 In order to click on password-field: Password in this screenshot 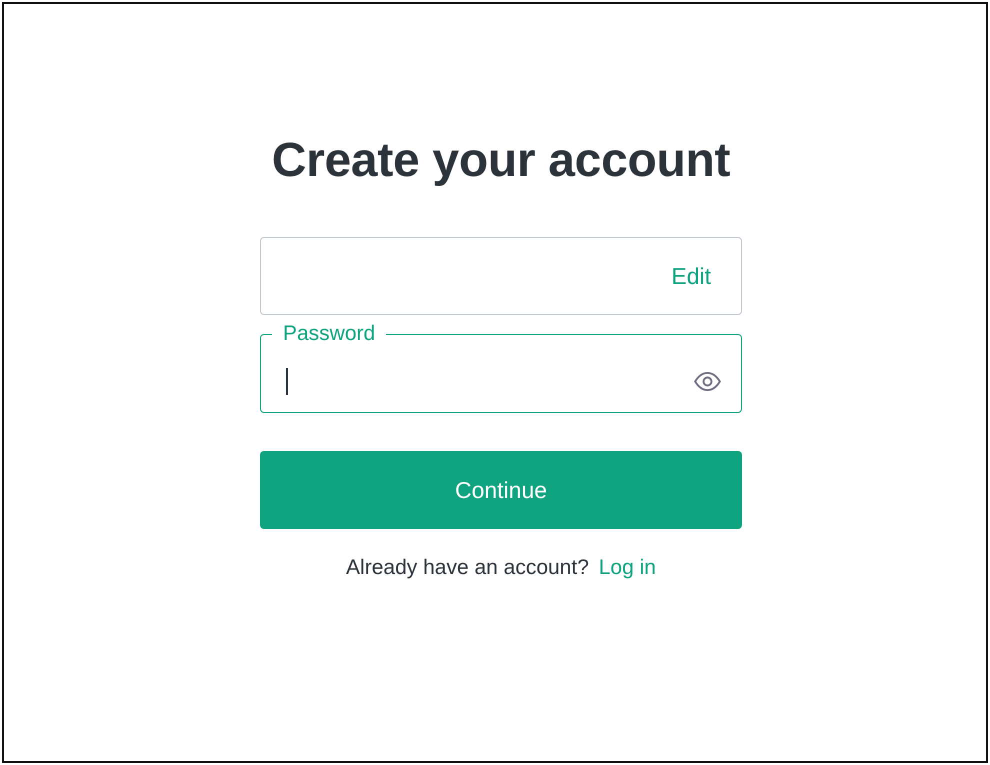, I will do `click(501, 367)`.